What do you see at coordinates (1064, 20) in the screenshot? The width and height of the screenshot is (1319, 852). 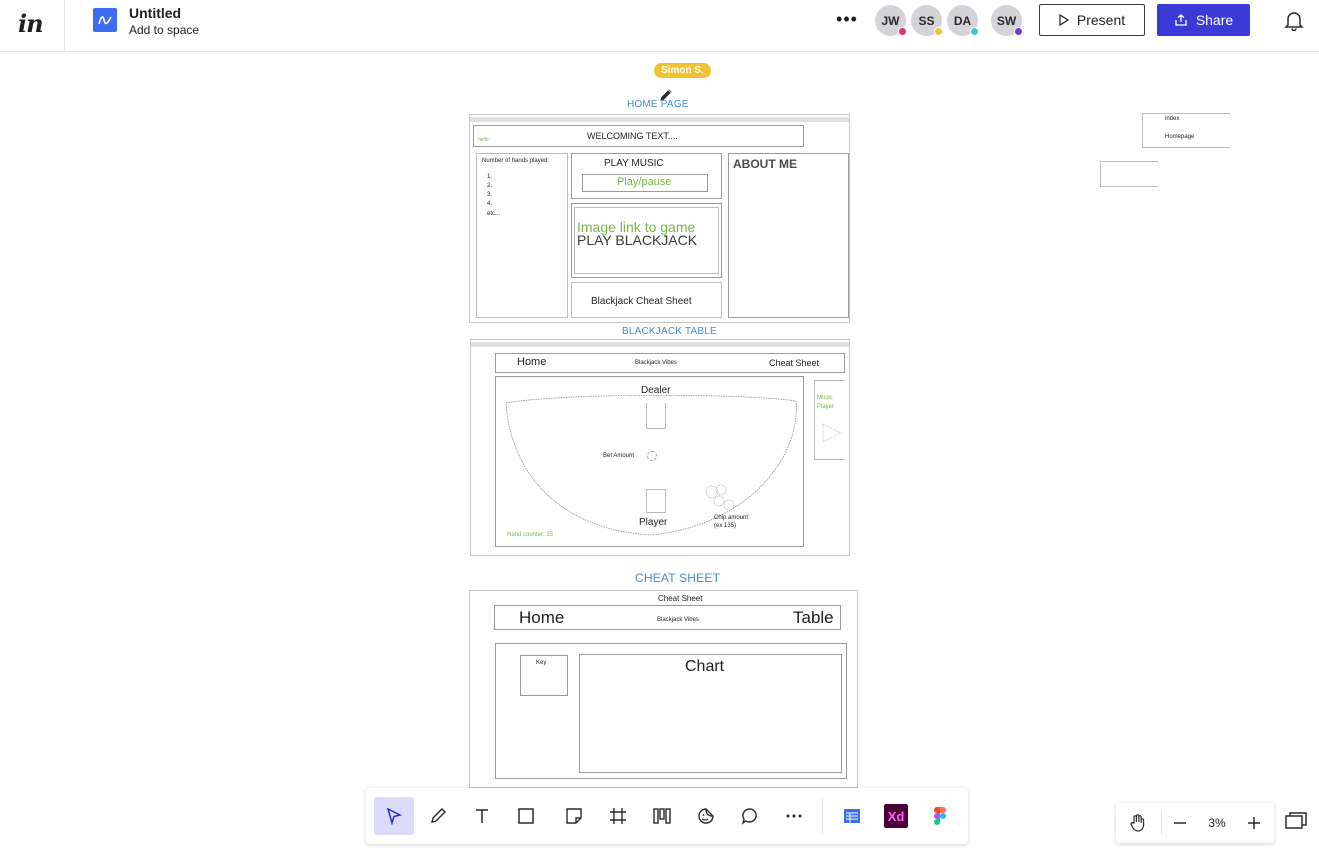 I see `play-icon` at bounding box center [1064, 20].